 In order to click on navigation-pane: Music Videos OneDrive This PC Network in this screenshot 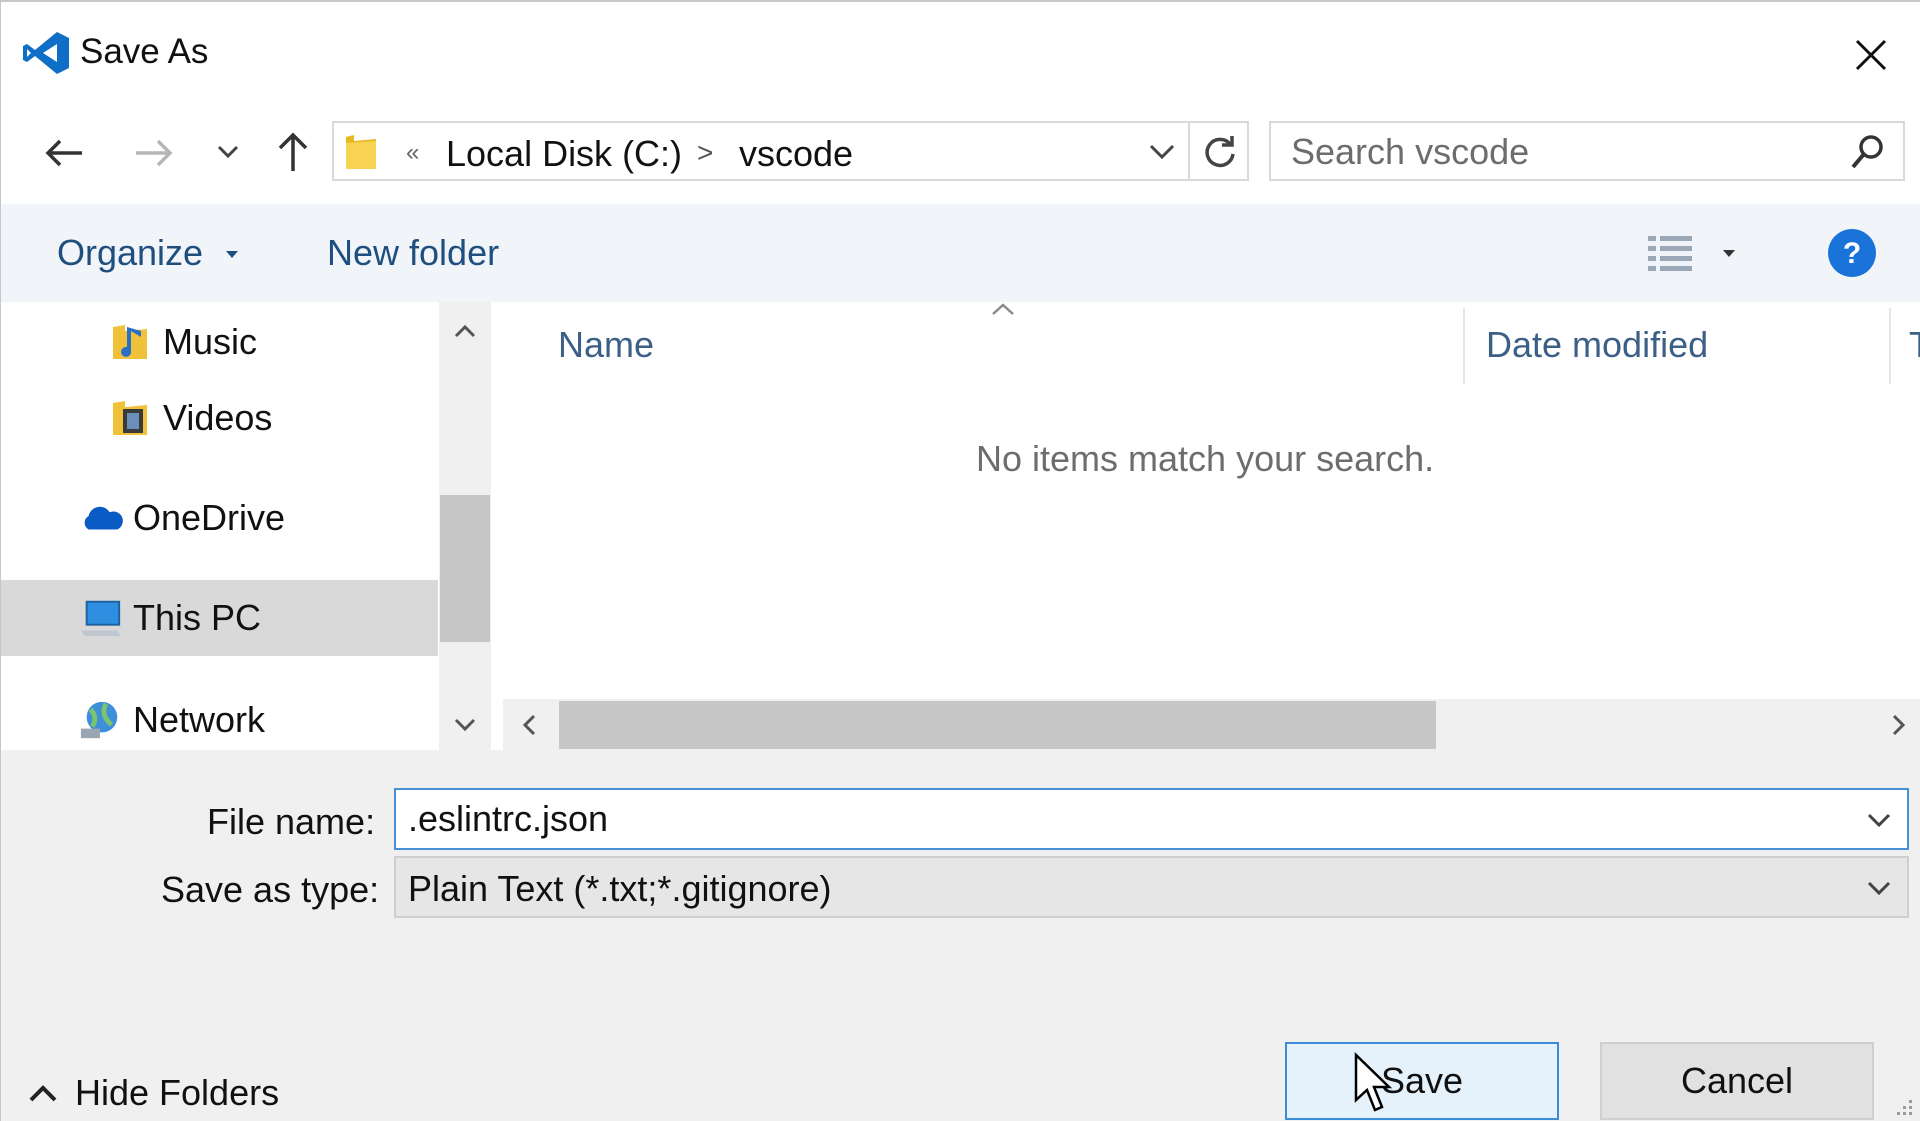, I will do `click(219, 526)`.